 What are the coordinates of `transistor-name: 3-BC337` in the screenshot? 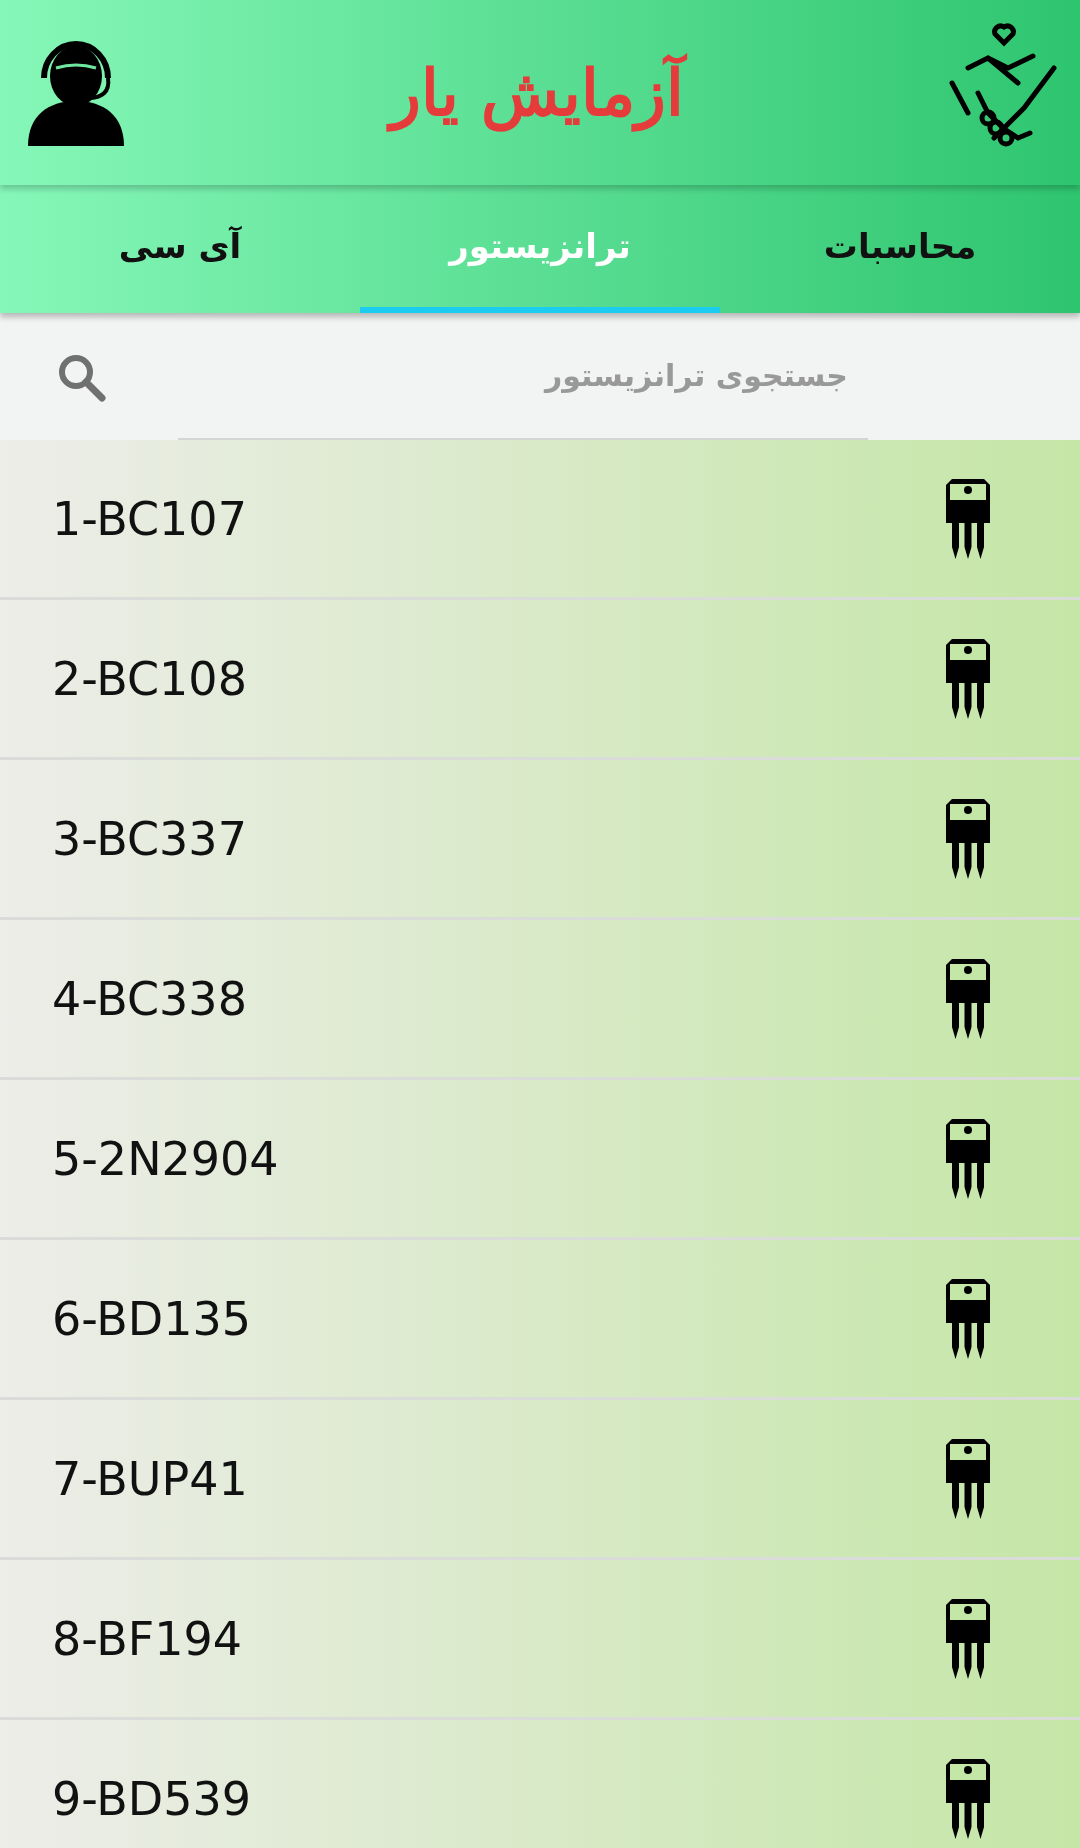 It's located at (149, 838).